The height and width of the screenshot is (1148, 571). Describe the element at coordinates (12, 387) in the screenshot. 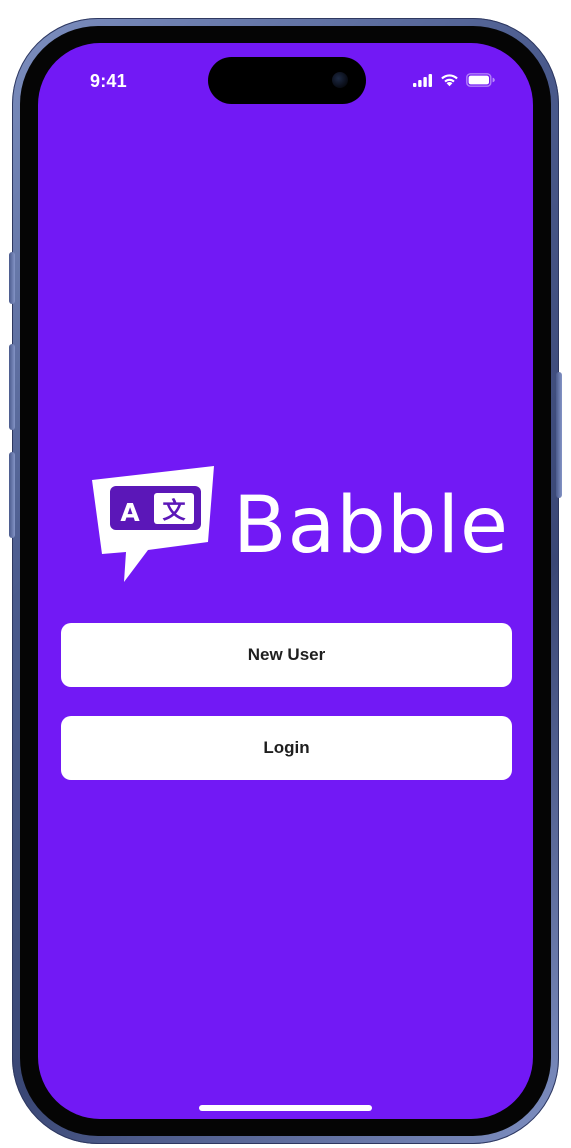

I see `volume-up-button` at that location.